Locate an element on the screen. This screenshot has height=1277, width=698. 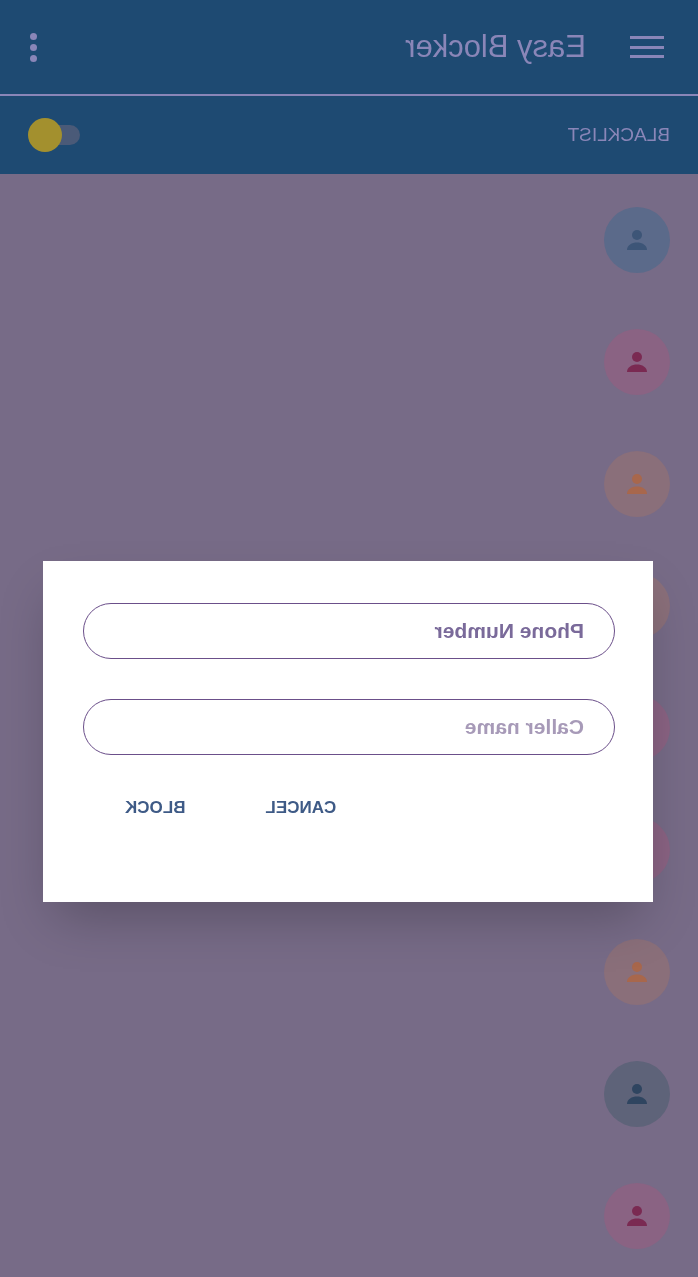
app-title: Easy Blocker is located at coordinates (495, 46).